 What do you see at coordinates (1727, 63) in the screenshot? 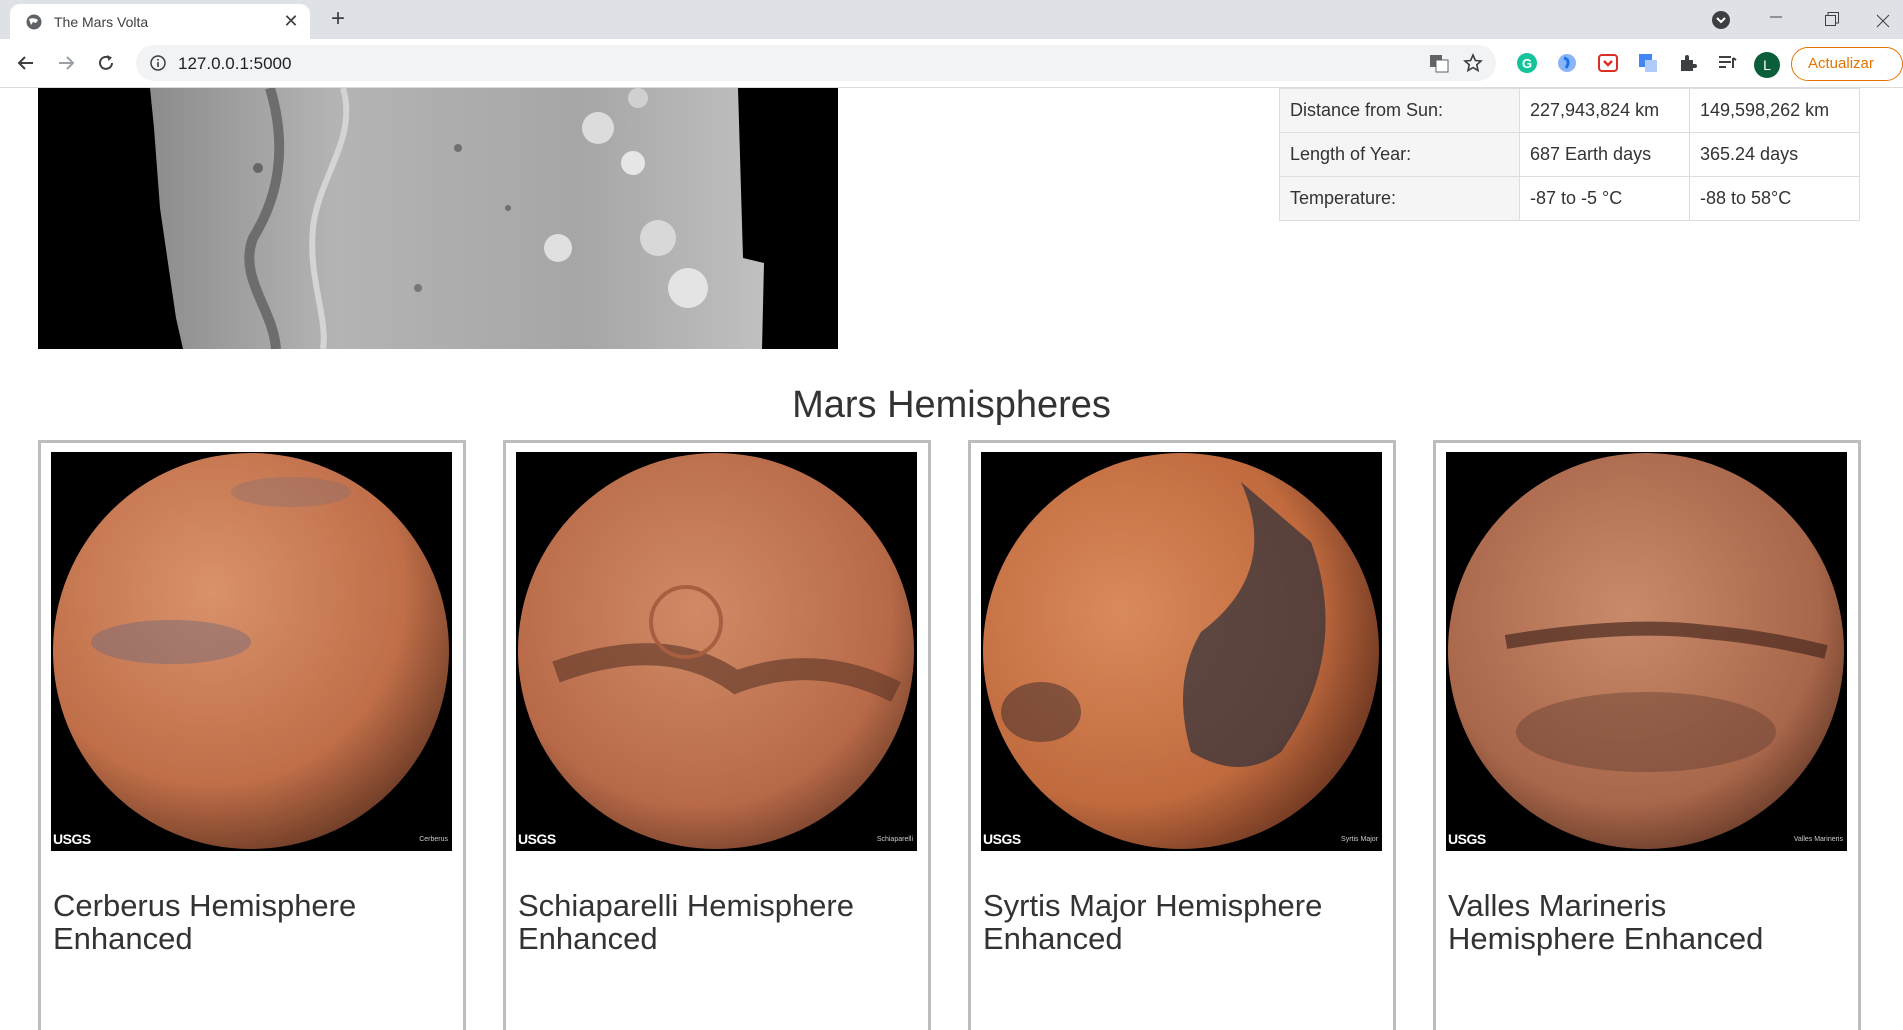
I see `reading-list-icon` at bounding box center [1727, 63].